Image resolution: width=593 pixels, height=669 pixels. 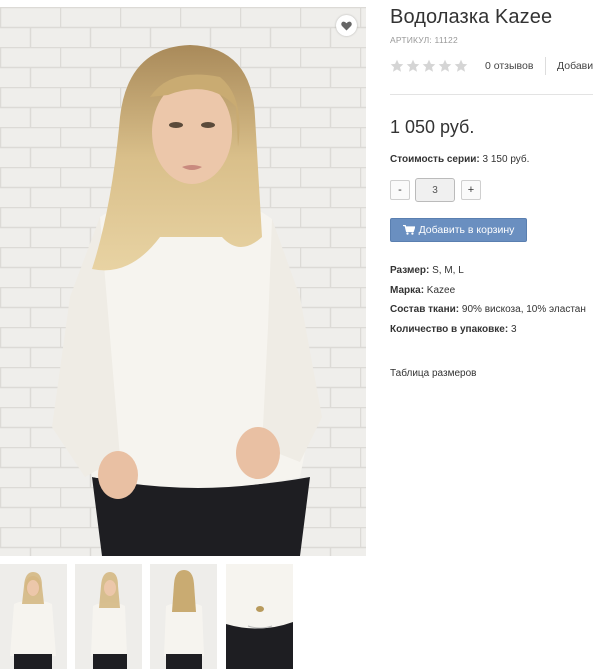 I want to click on property-size-label: Размер:, so click(x=410, y=270).